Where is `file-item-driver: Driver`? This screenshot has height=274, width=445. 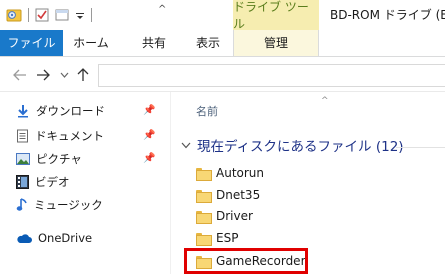
file-item-driver: Driver is located at coordinates (224, 216).